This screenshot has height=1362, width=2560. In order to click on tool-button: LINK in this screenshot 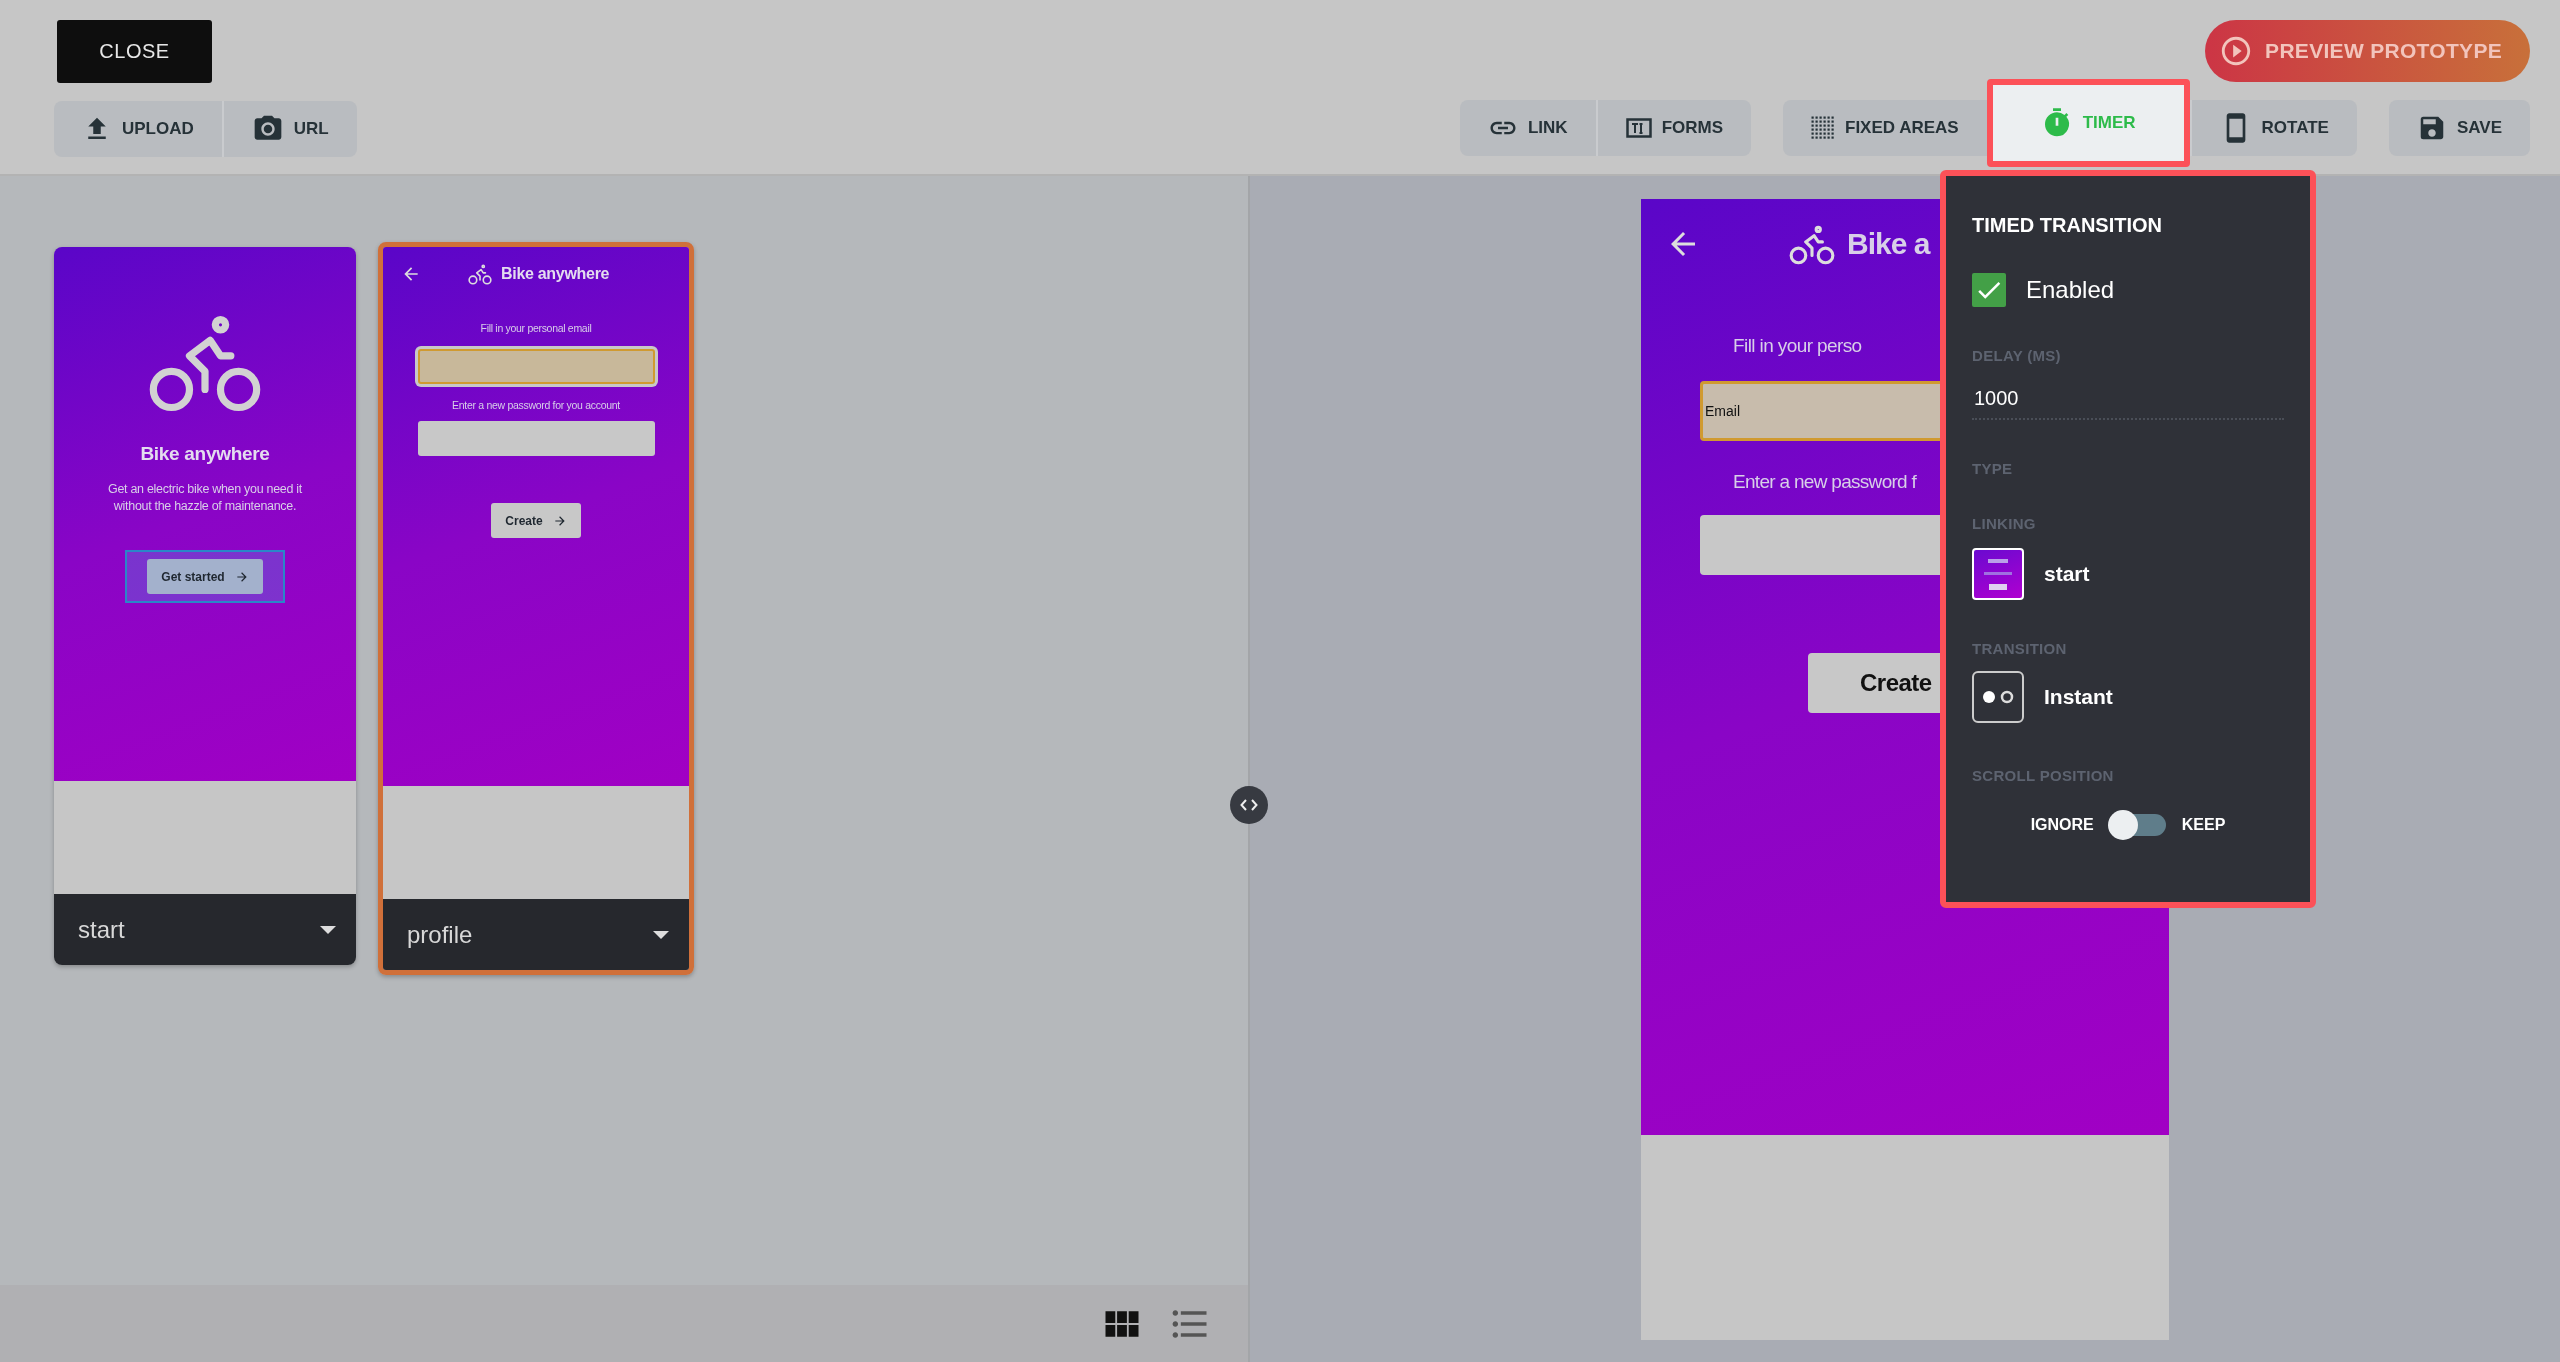, I will do `click(1527, 128)`.